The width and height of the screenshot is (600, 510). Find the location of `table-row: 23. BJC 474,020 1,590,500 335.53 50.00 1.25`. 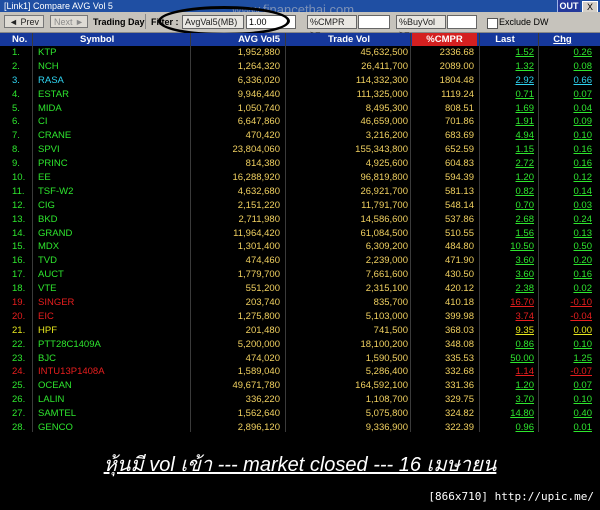

table-row: 23. BJC 474,020 1,590,500 335.53 50.00 1.25 is located at coordinates (300, 359).